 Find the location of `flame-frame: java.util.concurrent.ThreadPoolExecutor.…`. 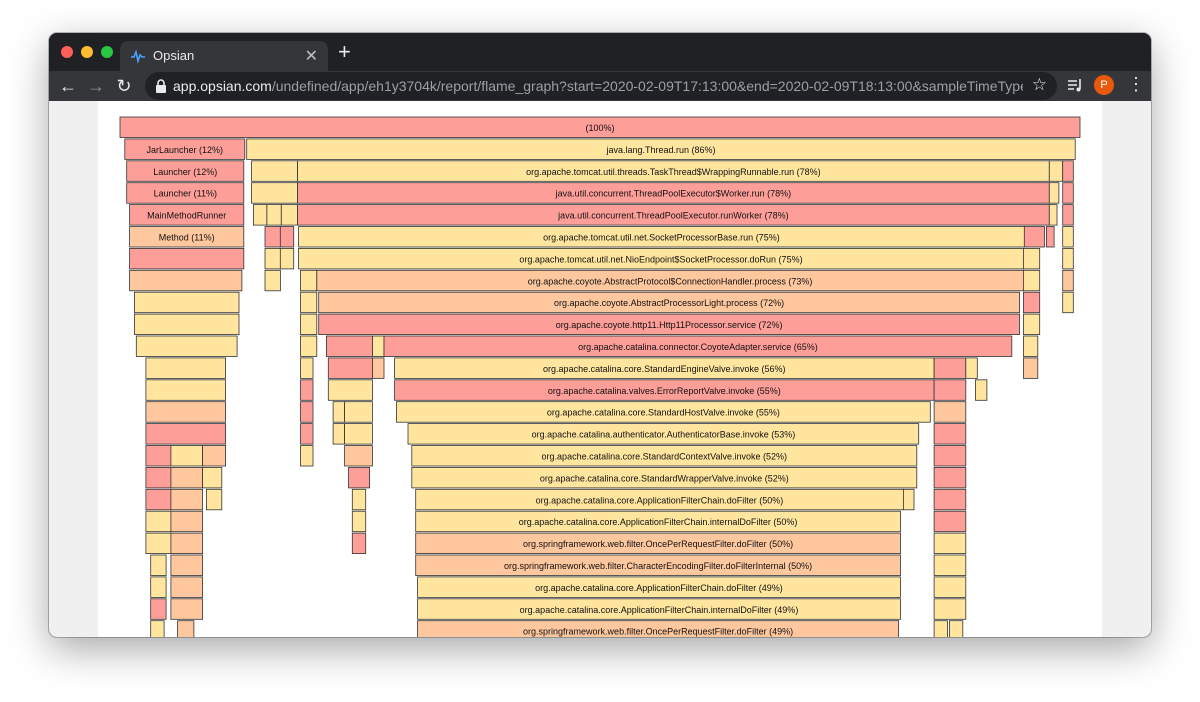

flame-frame: java.util.concurrent.ThreadPoolExecutor.… is located at coordinates (673, 215).